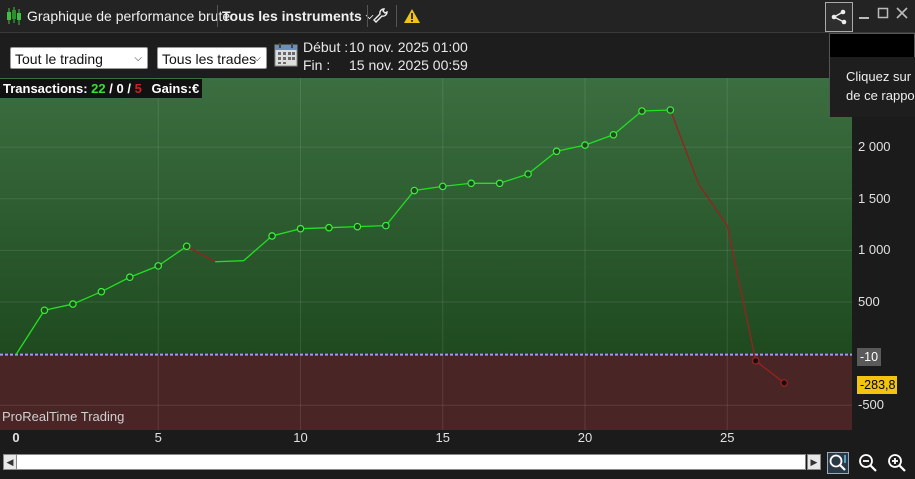  I want to click on start-label: Début :, so click(326, 47).